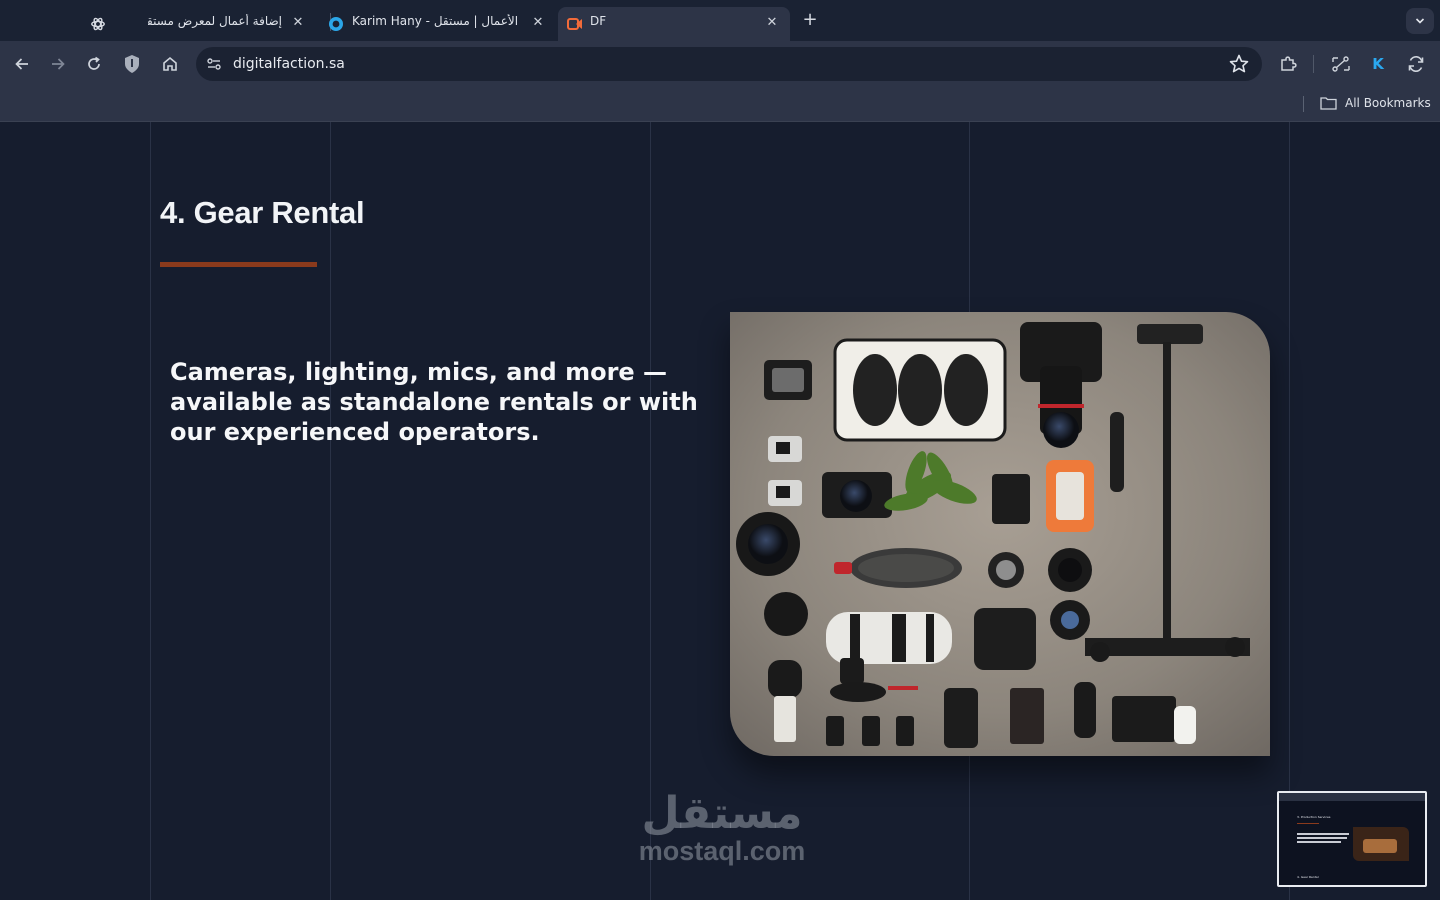 The image size is (1440, 900). I want to click on puzzle-icon, so click(1289, 63).